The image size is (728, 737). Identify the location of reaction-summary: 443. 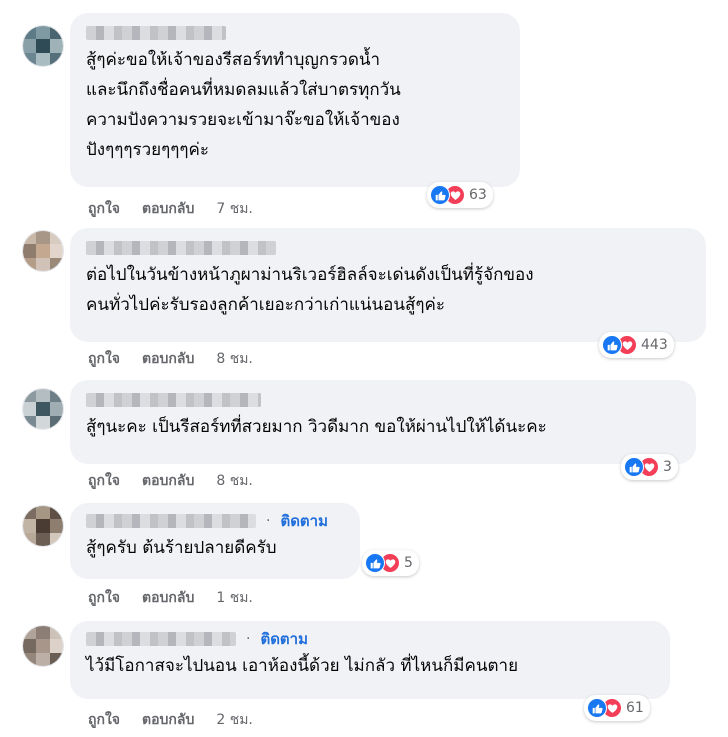
(636, 345).